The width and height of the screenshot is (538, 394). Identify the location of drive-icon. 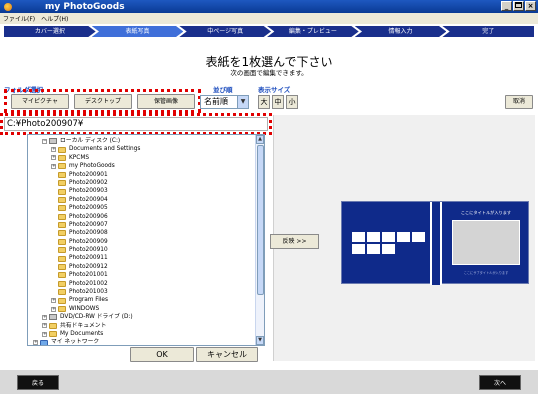
(53, 317).